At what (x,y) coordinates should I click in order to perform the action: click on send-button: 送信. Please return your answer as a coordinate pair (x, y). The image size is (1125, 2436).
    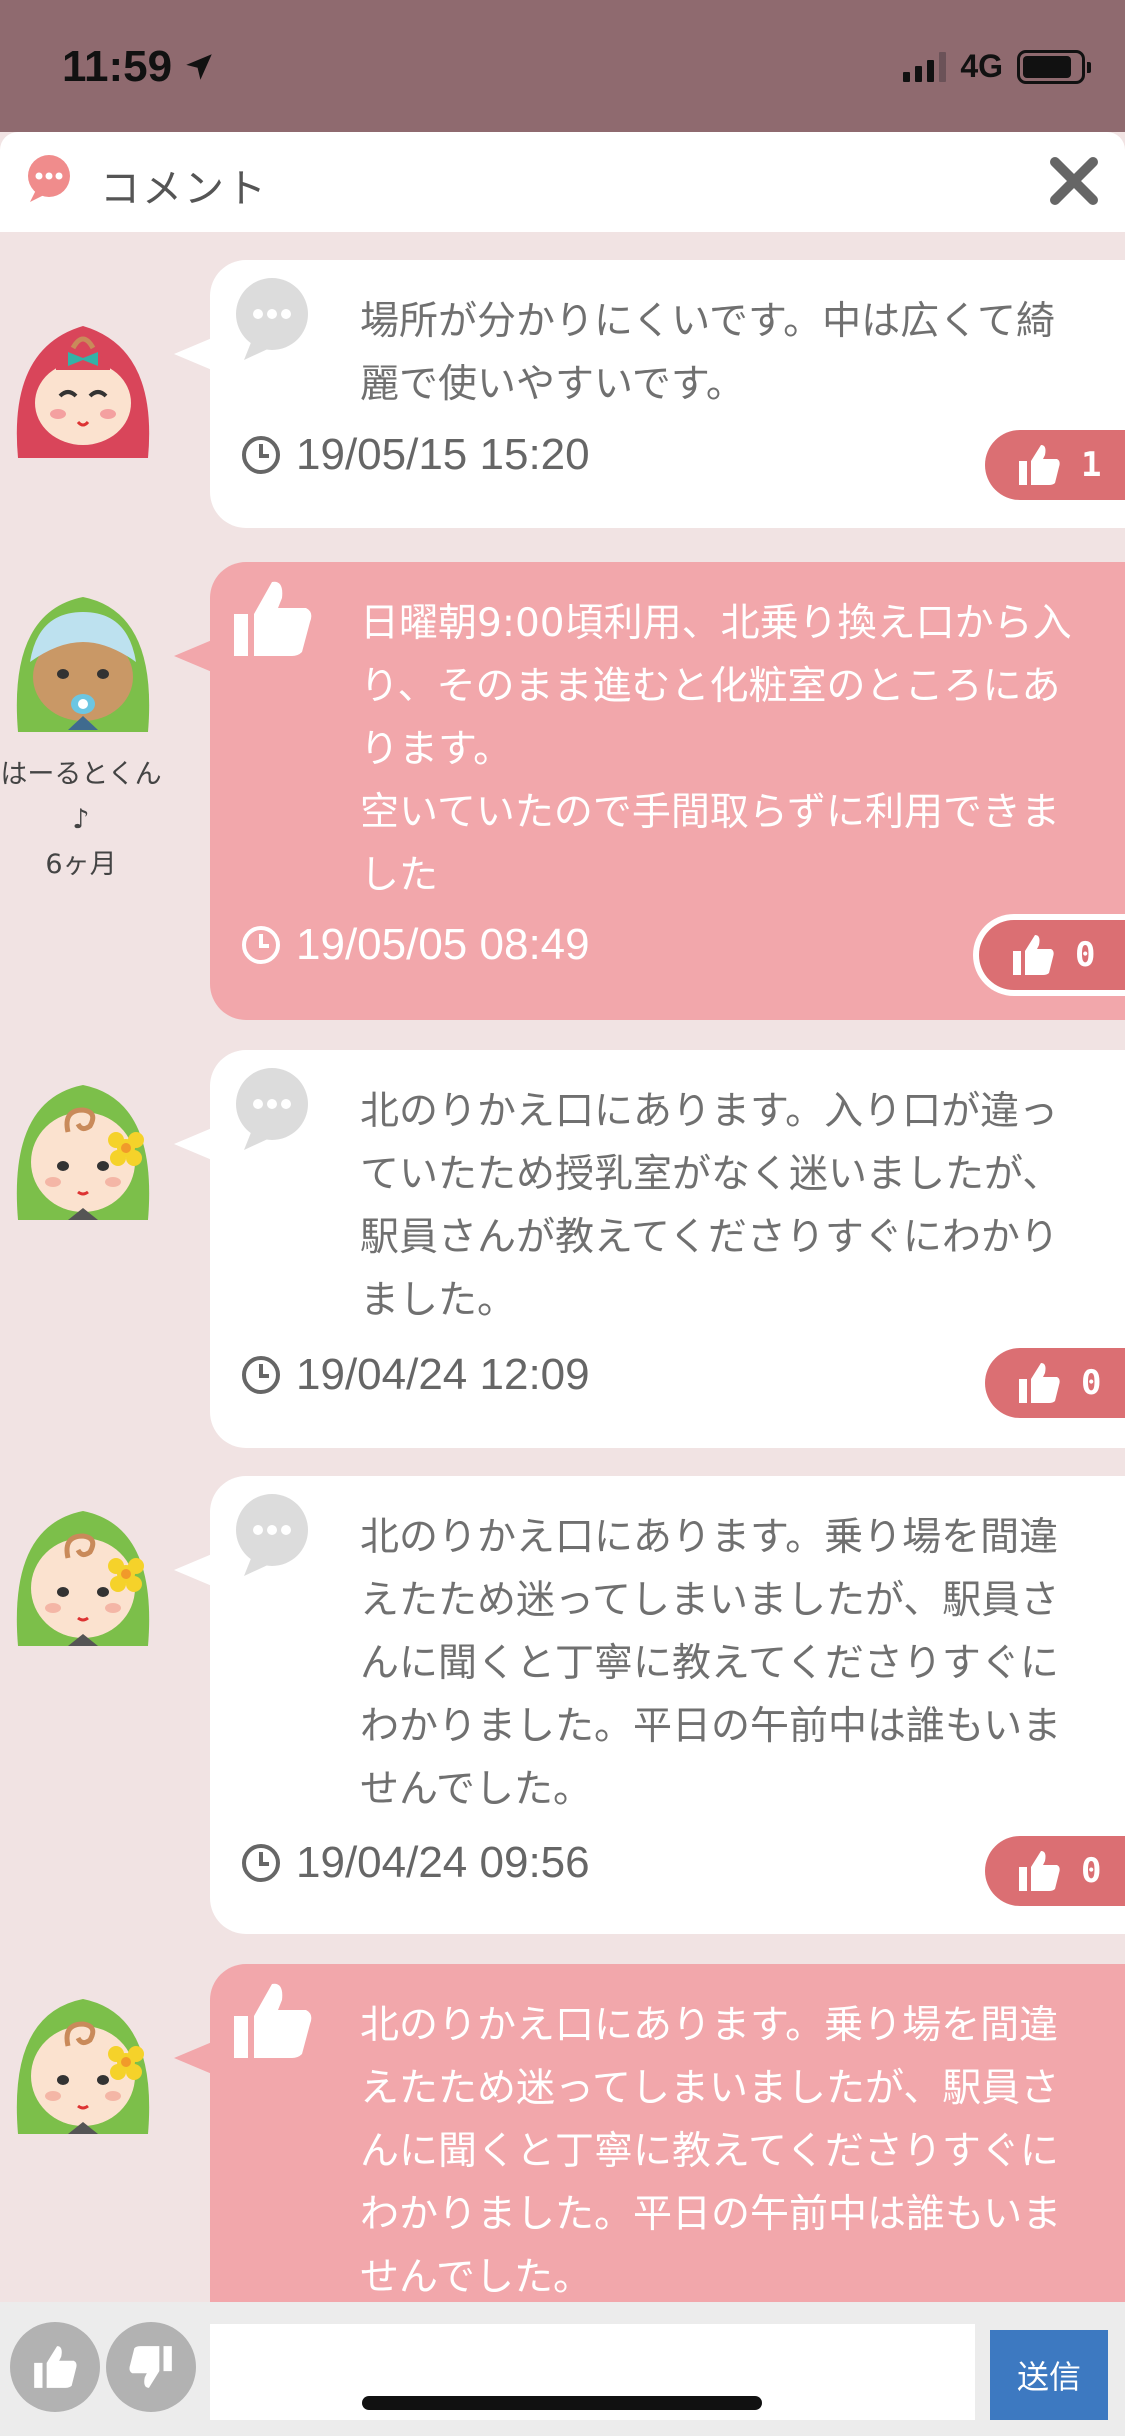
    Looking at the image, I should click on (1049, 2375).